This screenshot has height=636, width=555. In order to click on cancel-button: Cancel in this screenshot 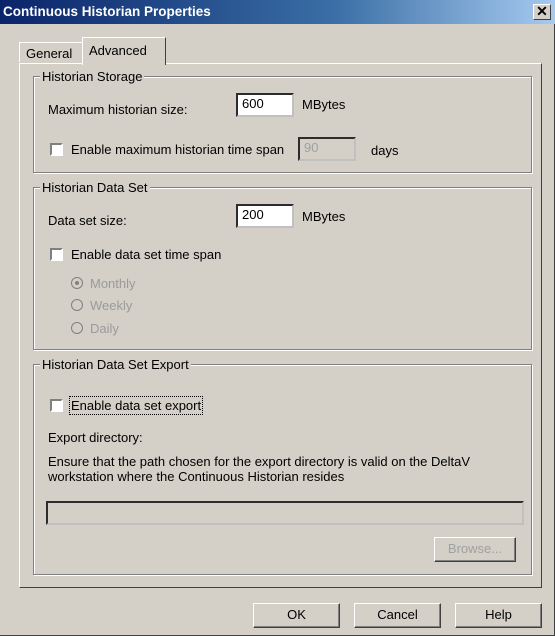, I will do `click(397, 615)`.